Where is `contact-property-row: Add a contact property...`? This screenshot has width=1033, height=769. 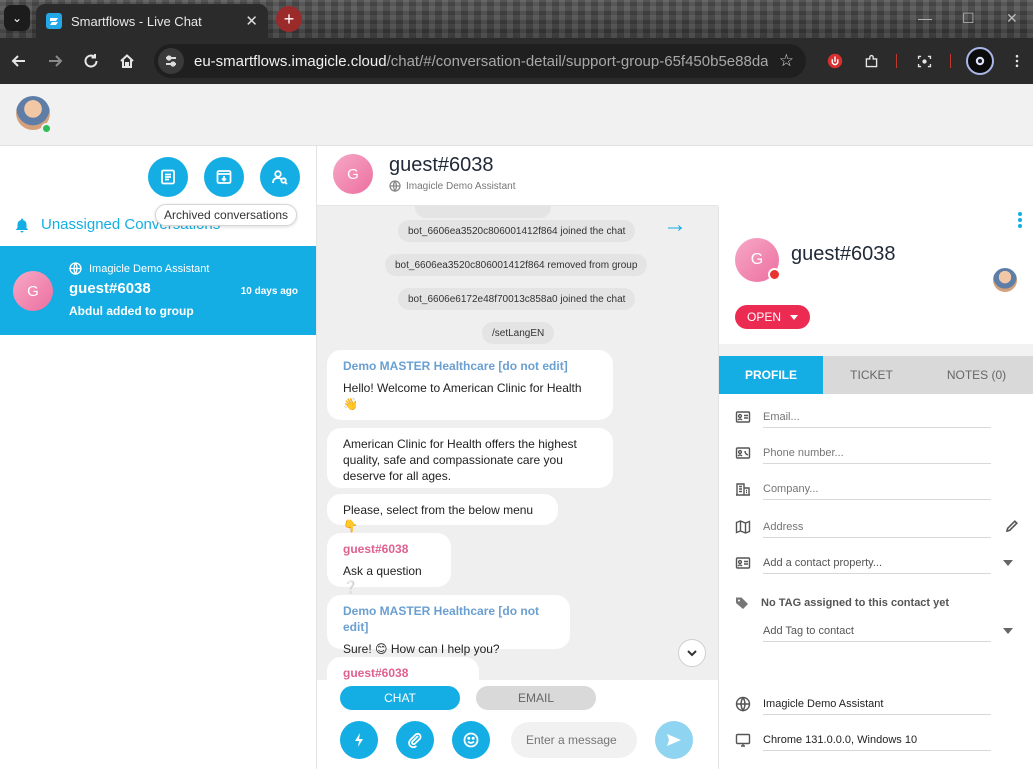
contact-property-row: Add a contact property... is located at coordinates (880, 563).